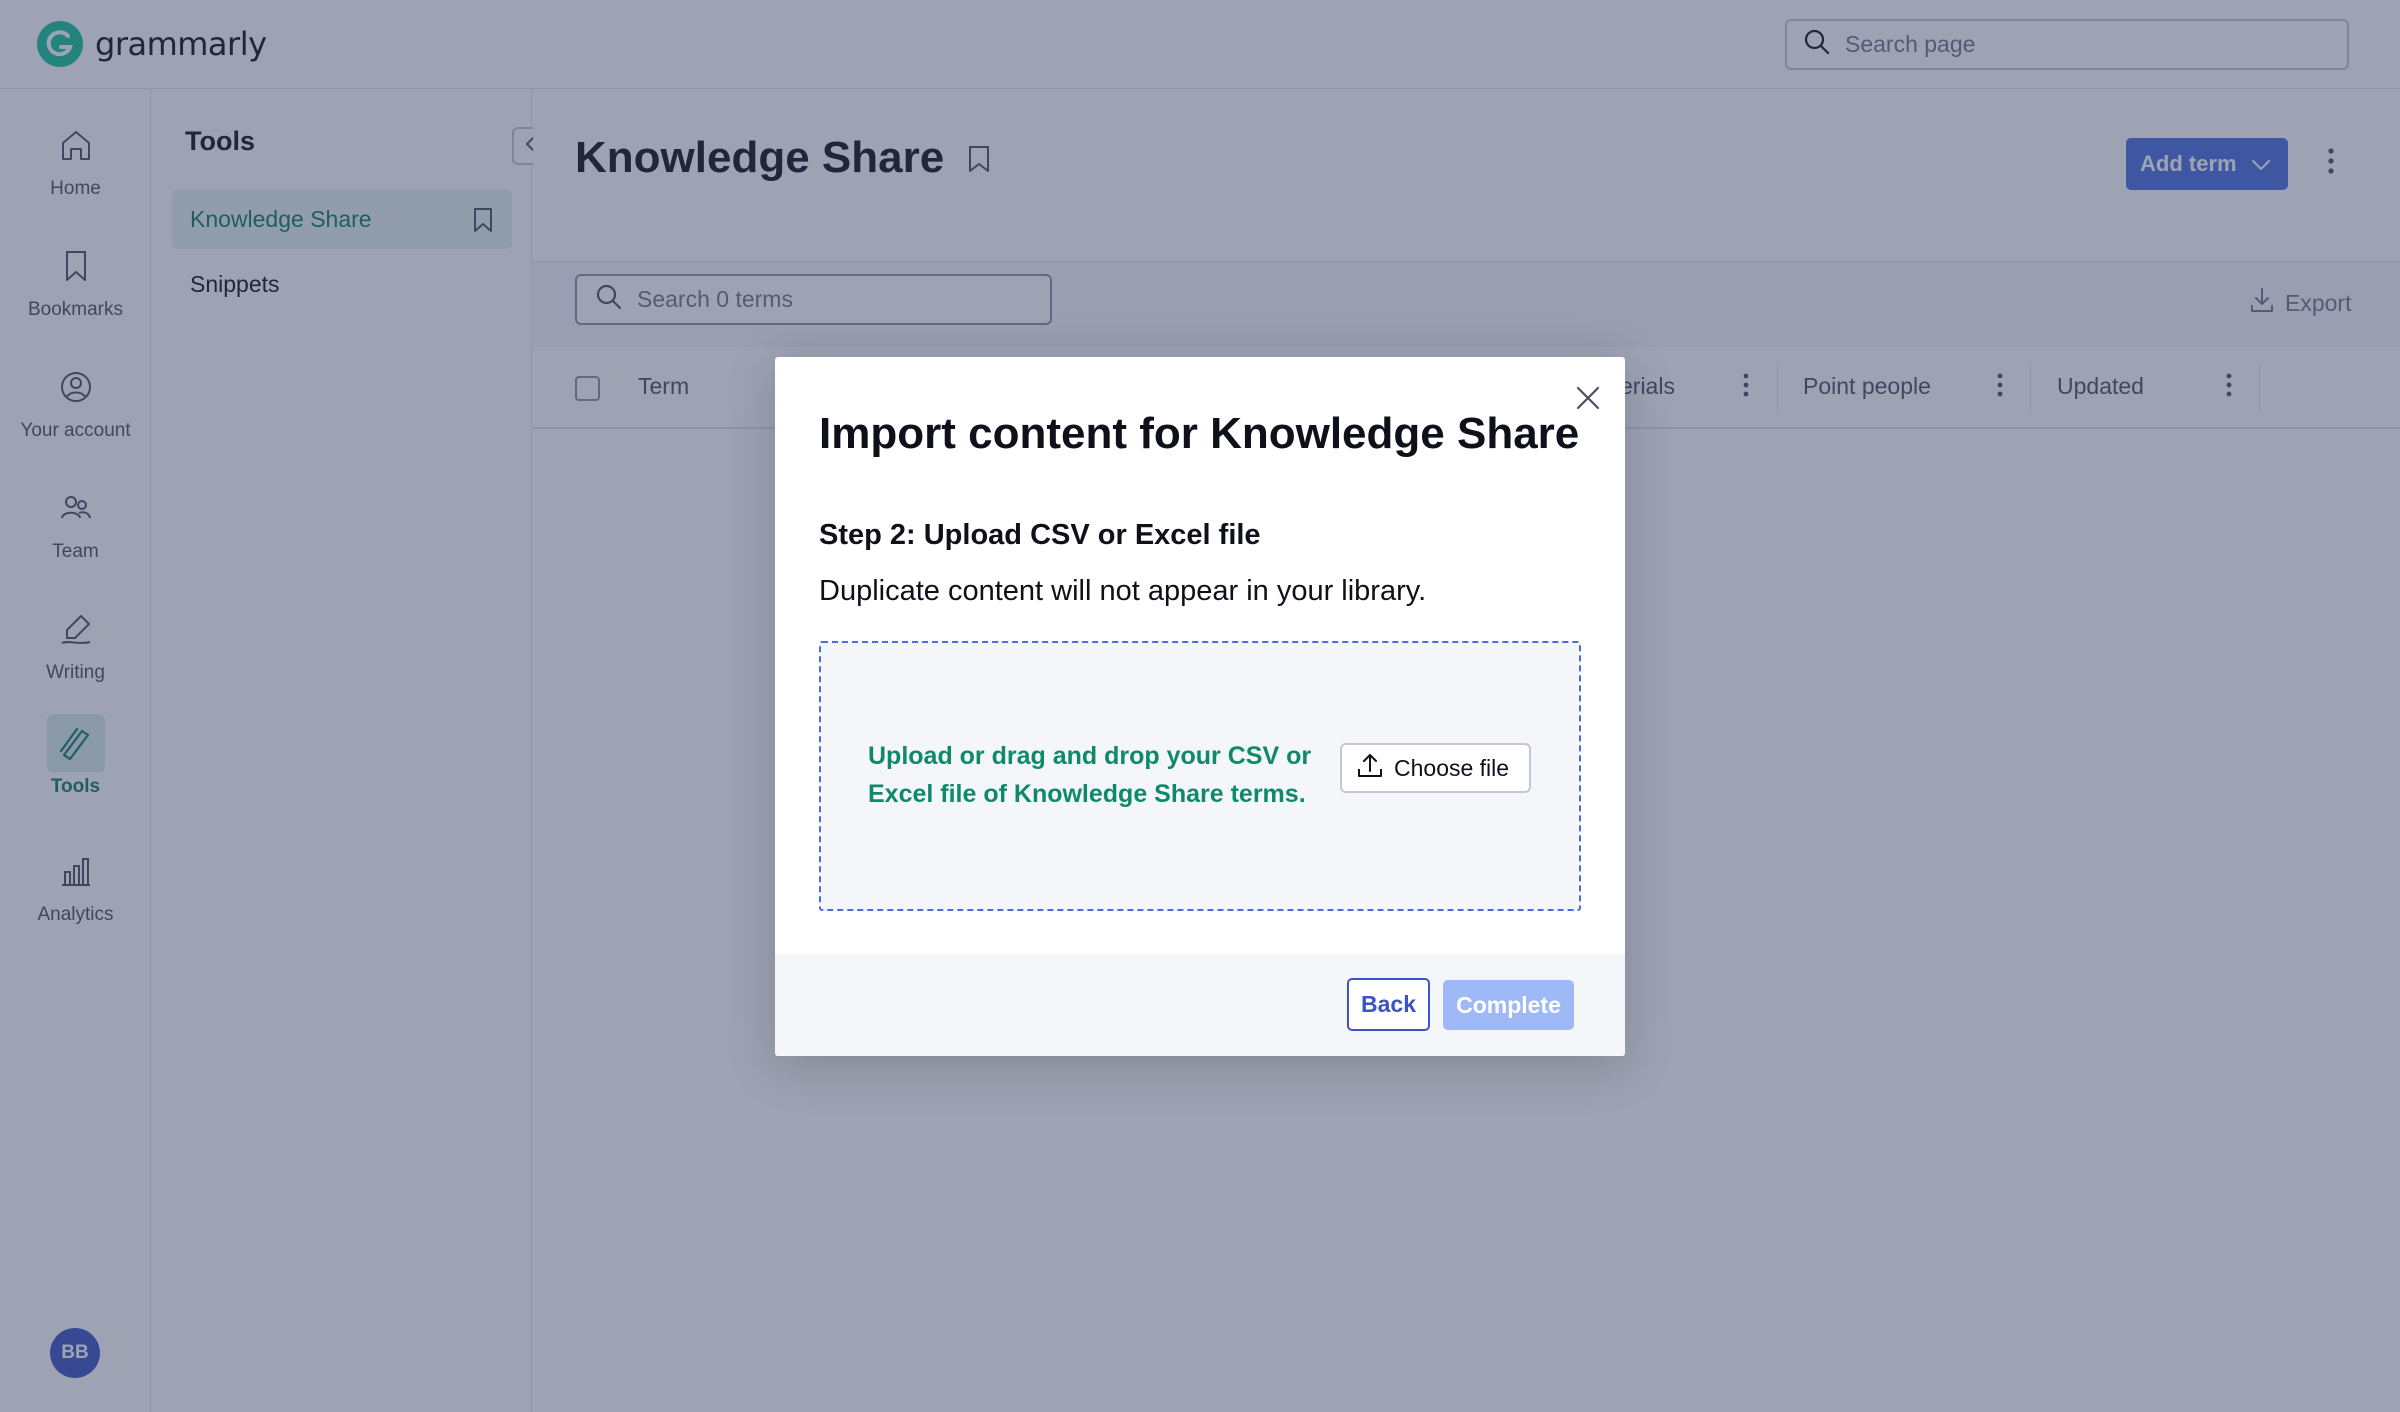  What do you see at coordinates (1388, 1004) in the screenshot?
I see `back-button: Back` at bounding box center [1388, 1004].